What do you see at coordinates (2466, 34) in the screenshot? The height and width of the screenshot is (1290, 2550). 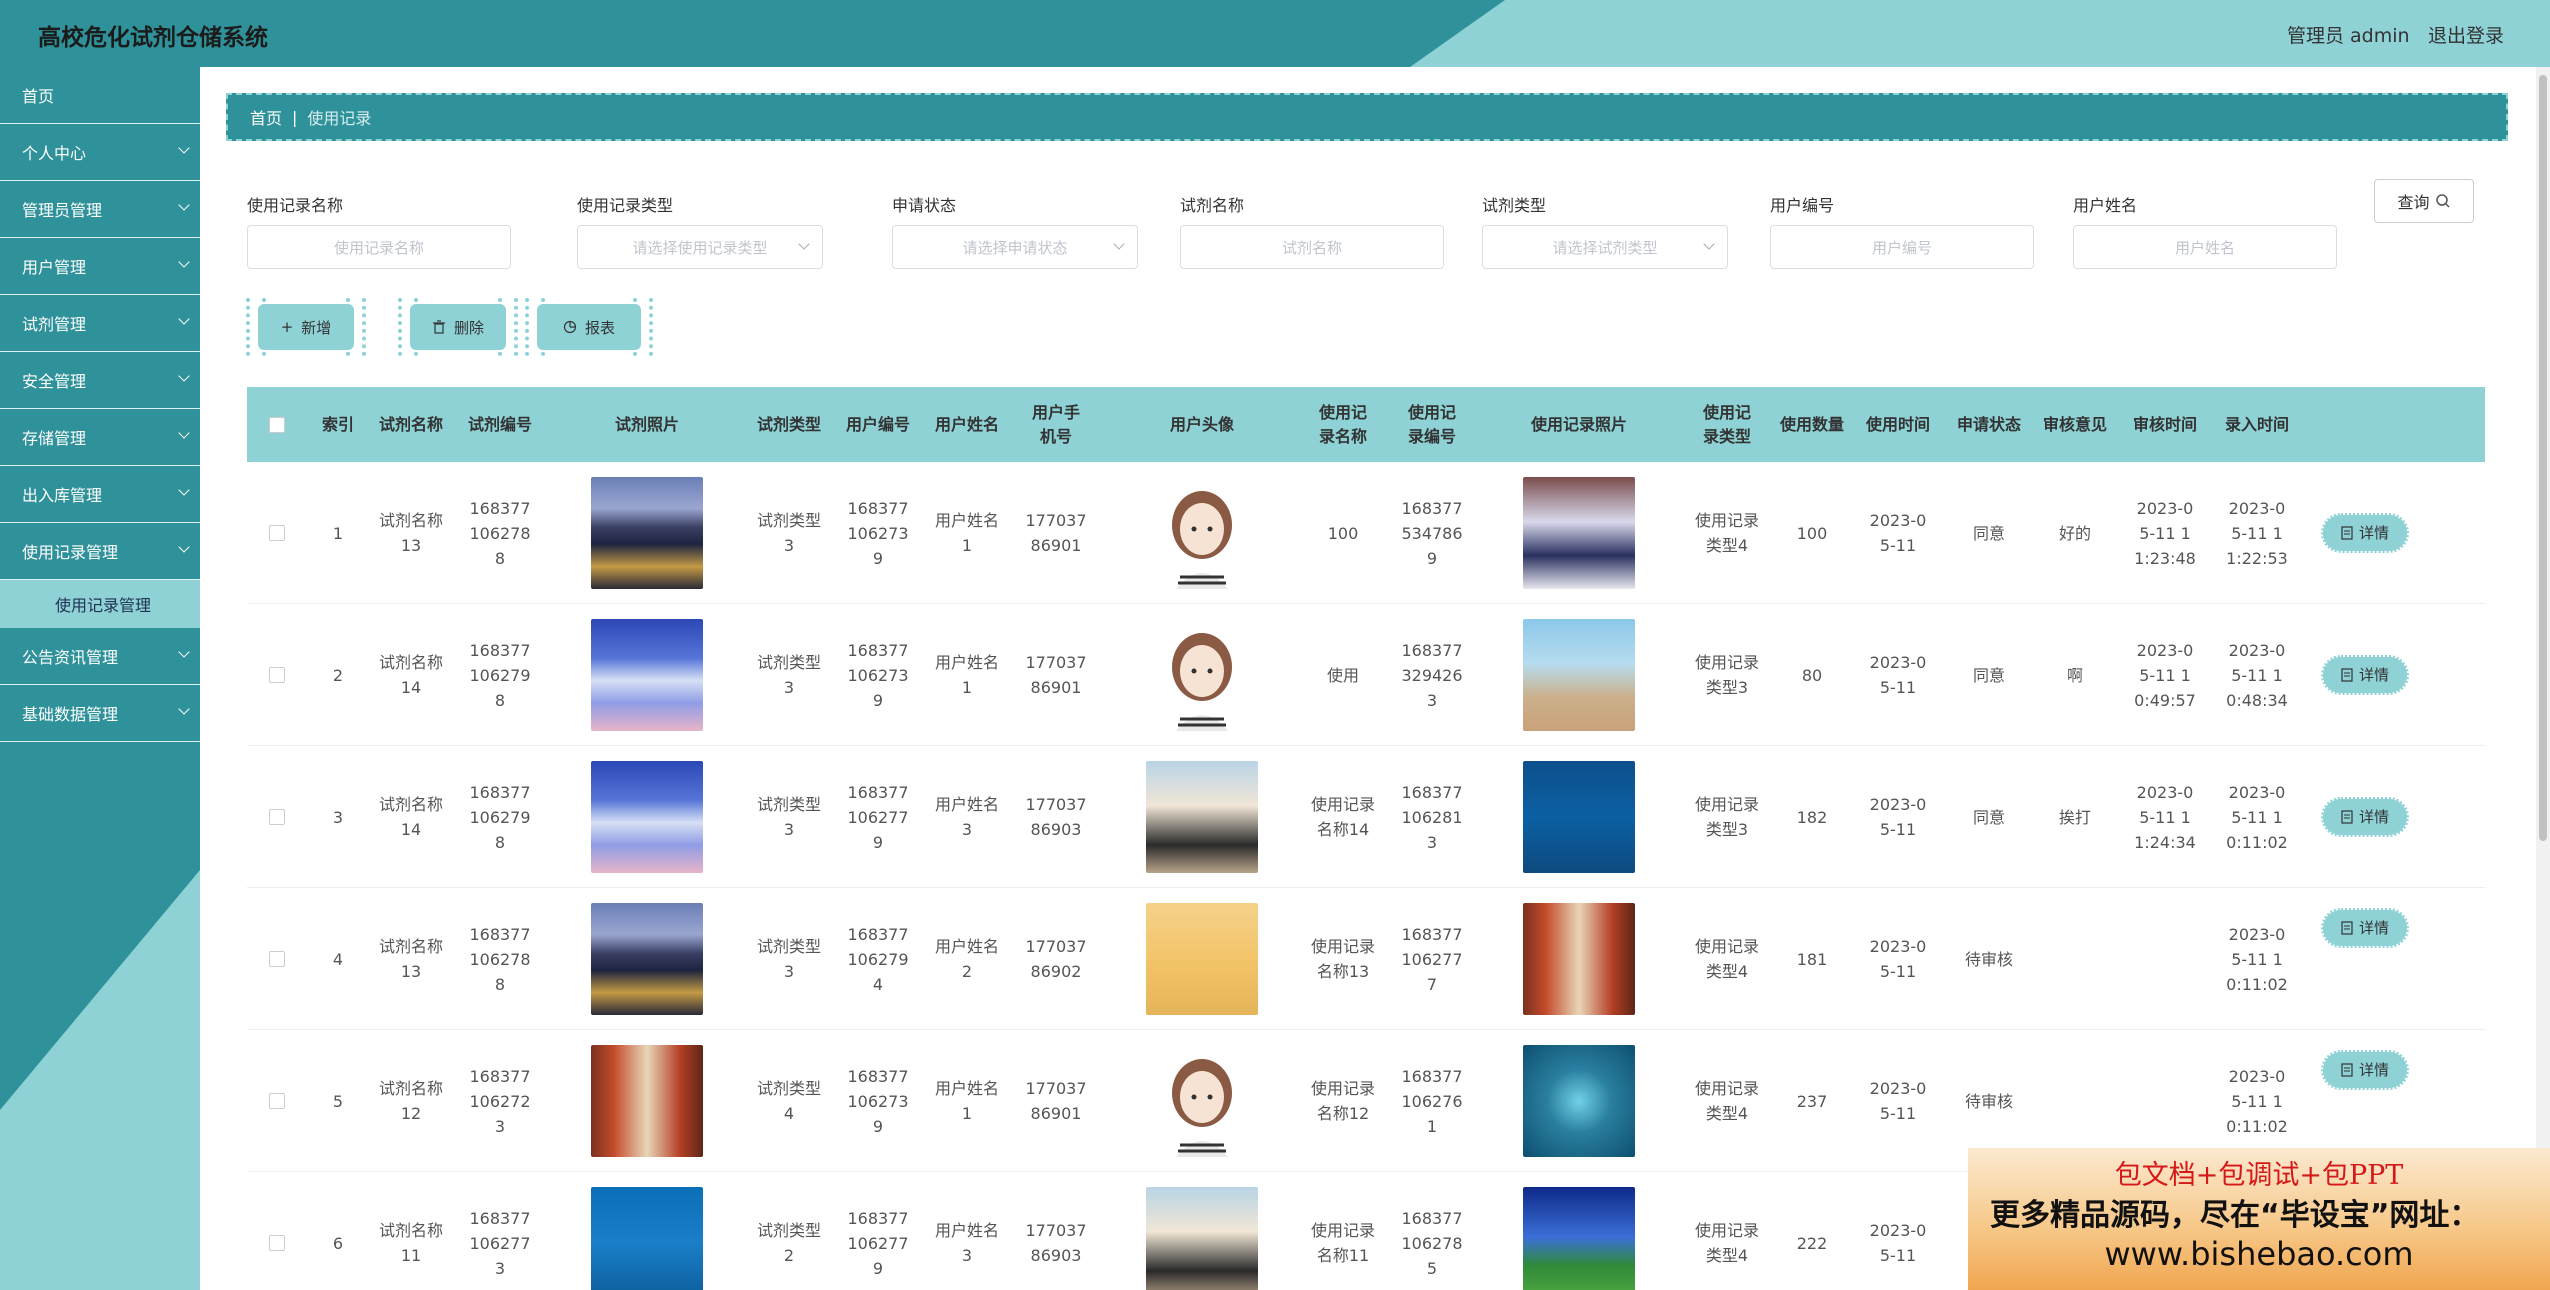 I see `logout-link: 退出登录` at bounding box center [2466, 34].